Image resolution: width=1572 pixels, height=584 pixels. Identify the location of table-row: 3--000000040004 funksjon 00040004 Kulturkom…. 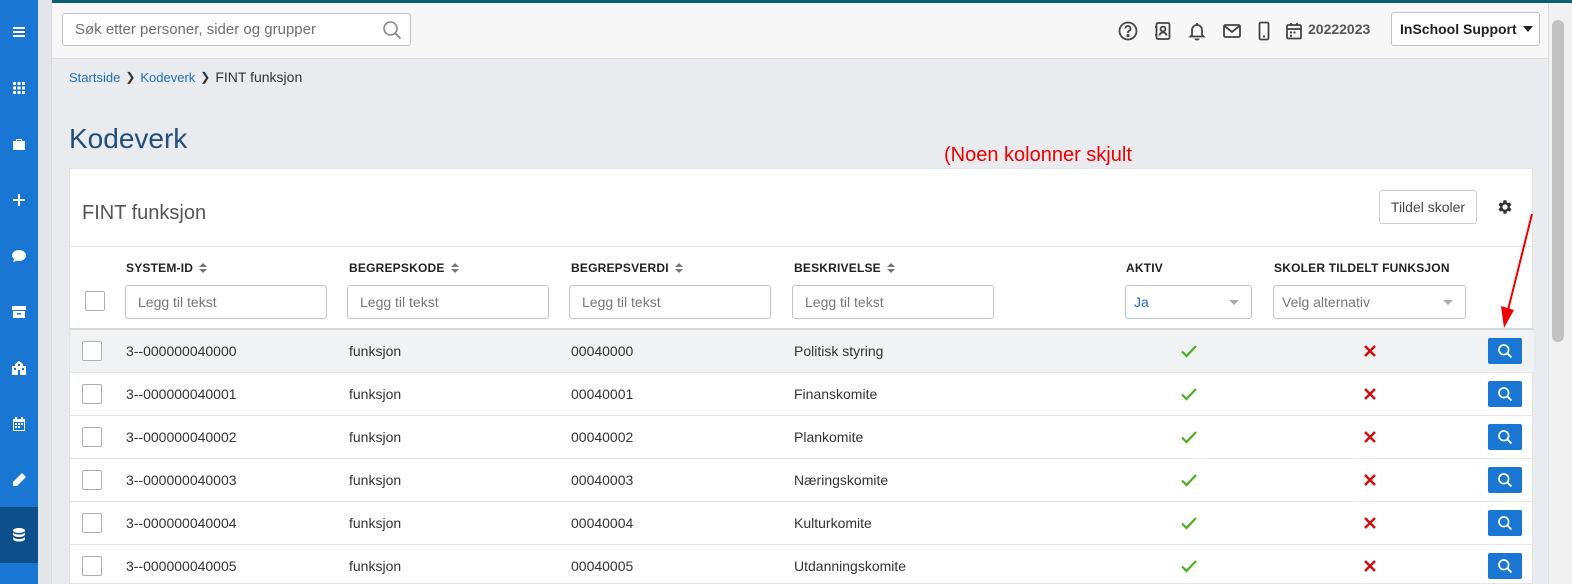
(802, 523).